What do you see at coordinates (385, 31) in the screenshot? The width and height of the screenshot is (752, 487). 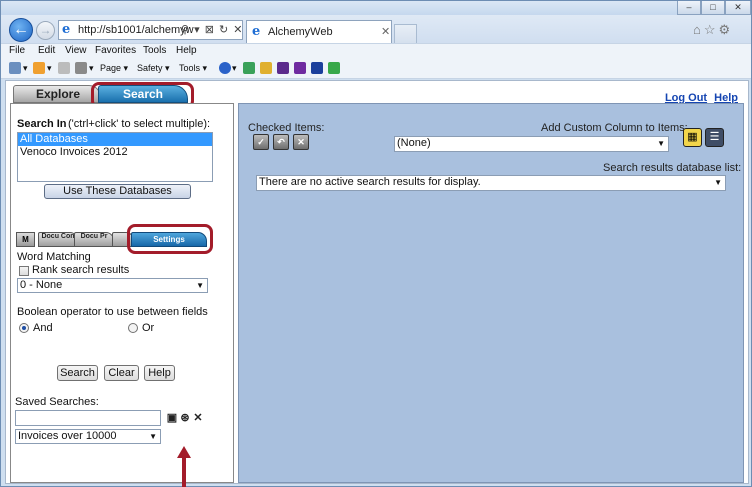 I see `tab-close-icon: ✕` at bounding box center [385, 31].